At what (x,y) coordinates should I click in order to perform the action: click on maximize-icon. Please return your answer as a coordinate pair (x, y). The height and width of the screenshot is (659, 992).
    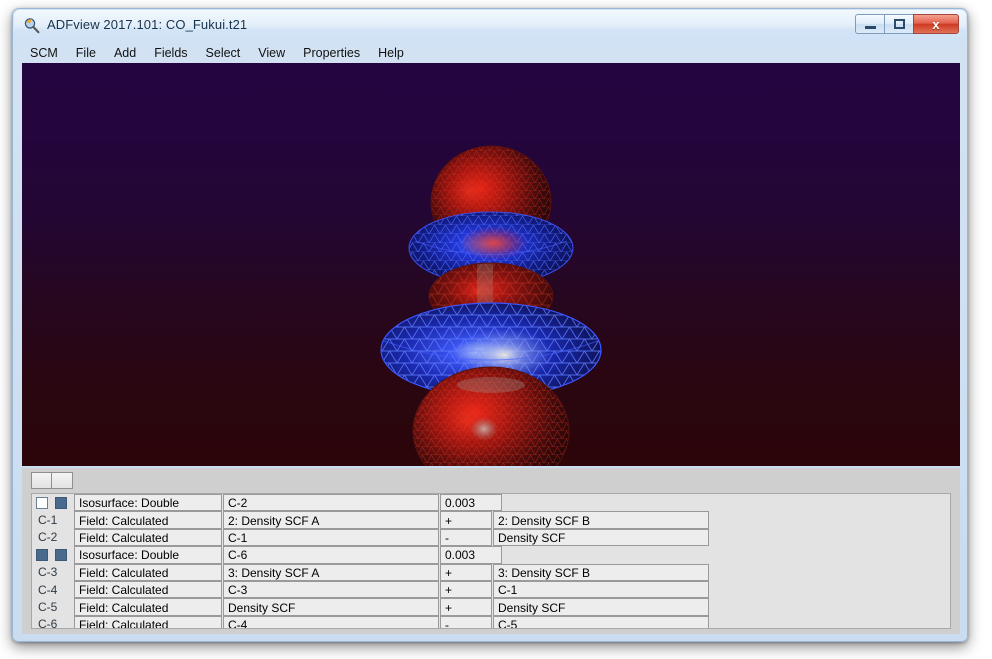
    Looking at the image, I should click on (899, 24).